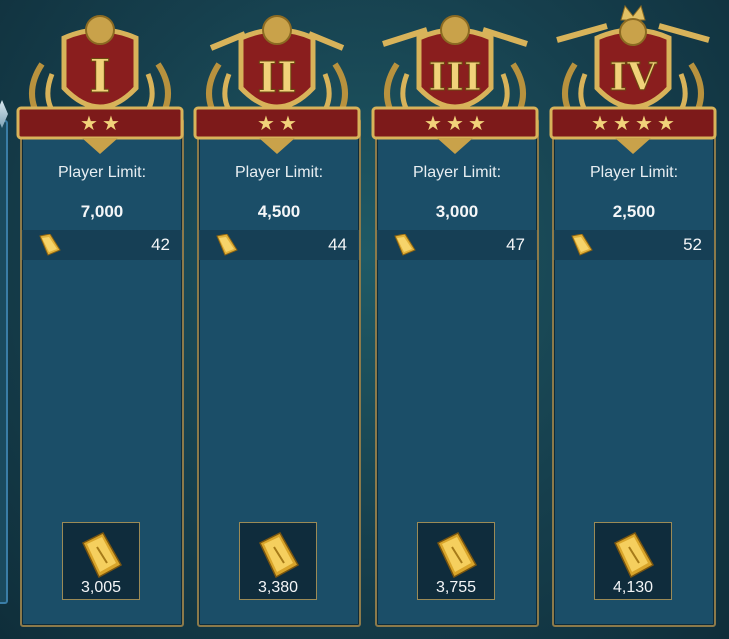 The width and height of the screenshot is (729, 639). I want to click on reward-amount: 44, so click(337, 244).